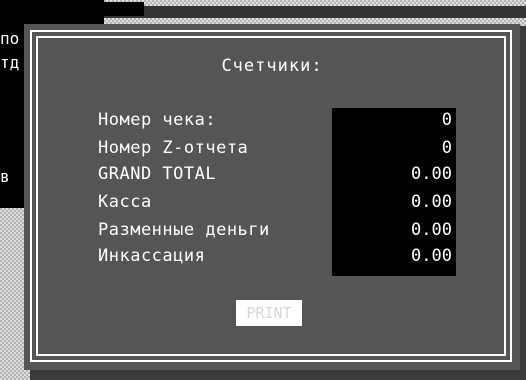  Describe the element at coordinates (315, 12) in the screenshot. I see `background-title-band` at that location.